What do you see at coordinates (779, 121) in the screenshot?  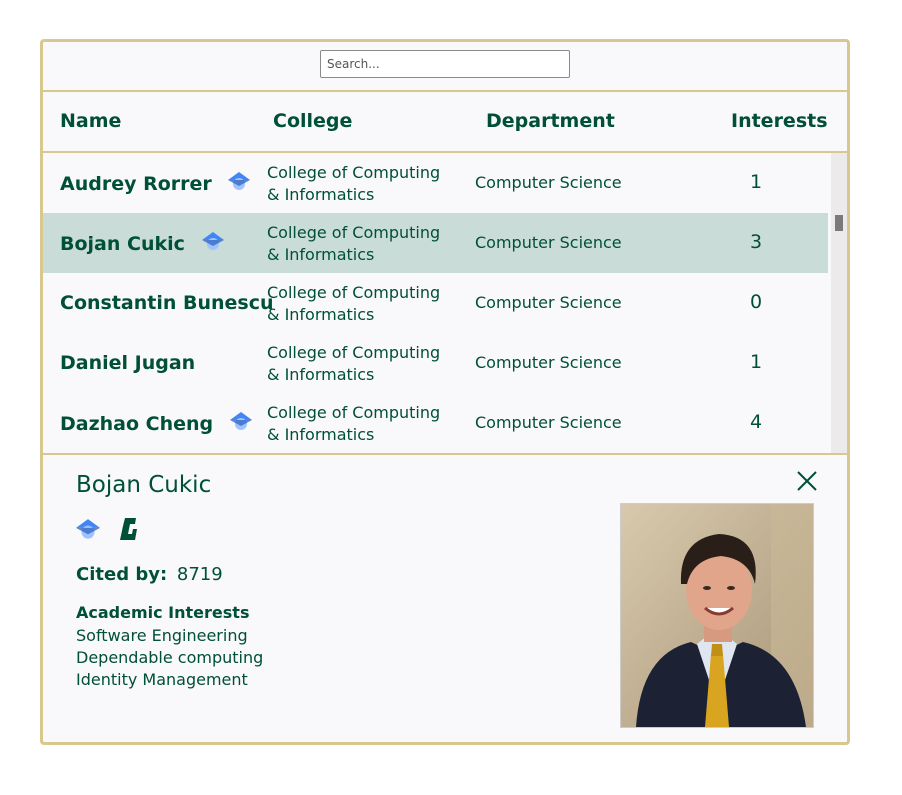 I see `column-header-interests: Interests` at bounding box center [779, 121].